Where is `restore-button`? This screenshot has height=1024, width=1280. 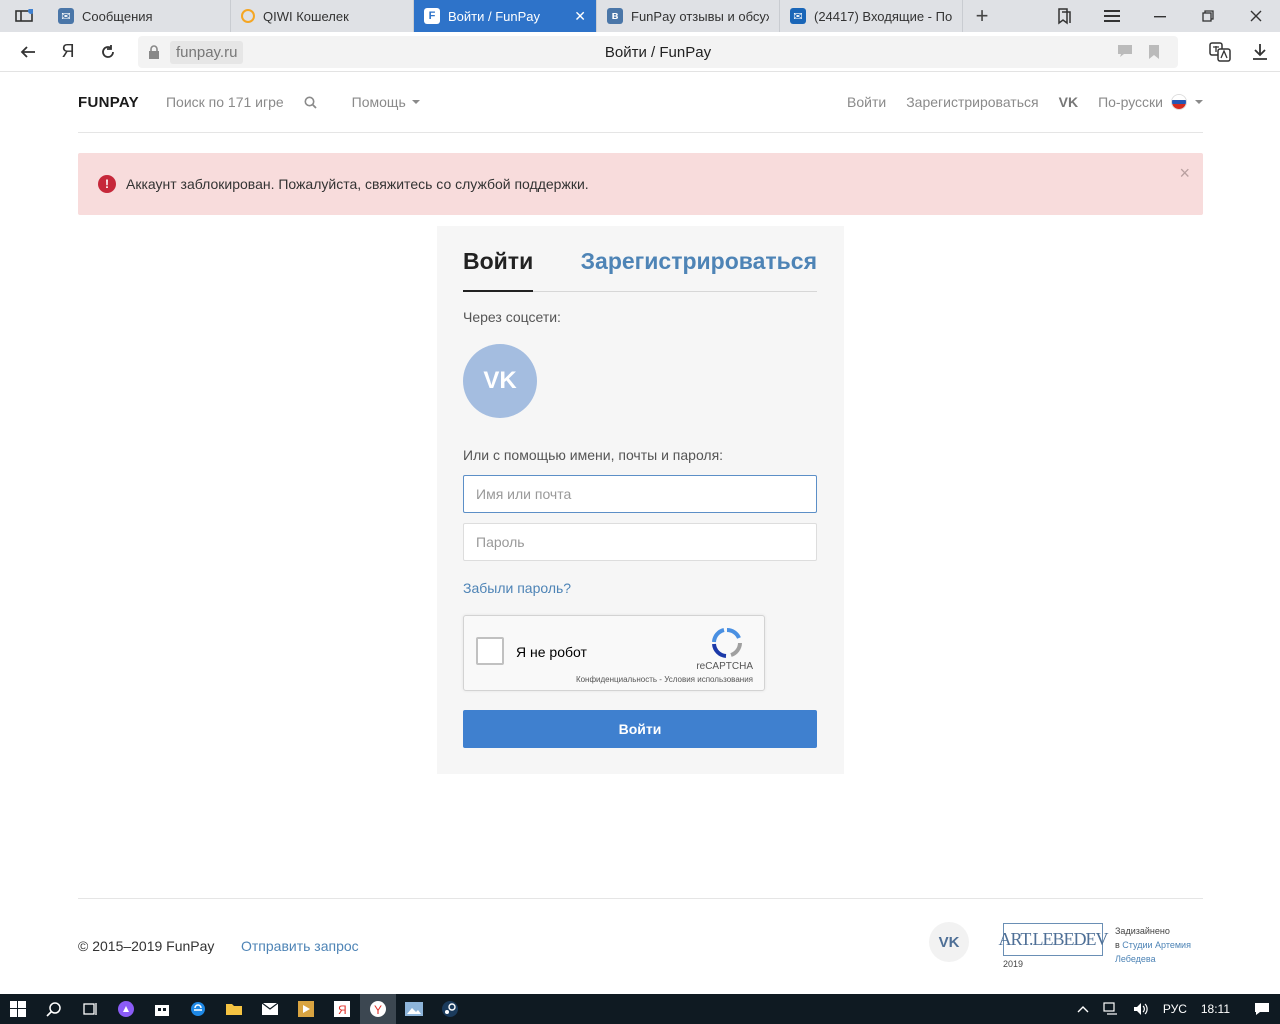
restore-button is located at coordinates (1208, 16).